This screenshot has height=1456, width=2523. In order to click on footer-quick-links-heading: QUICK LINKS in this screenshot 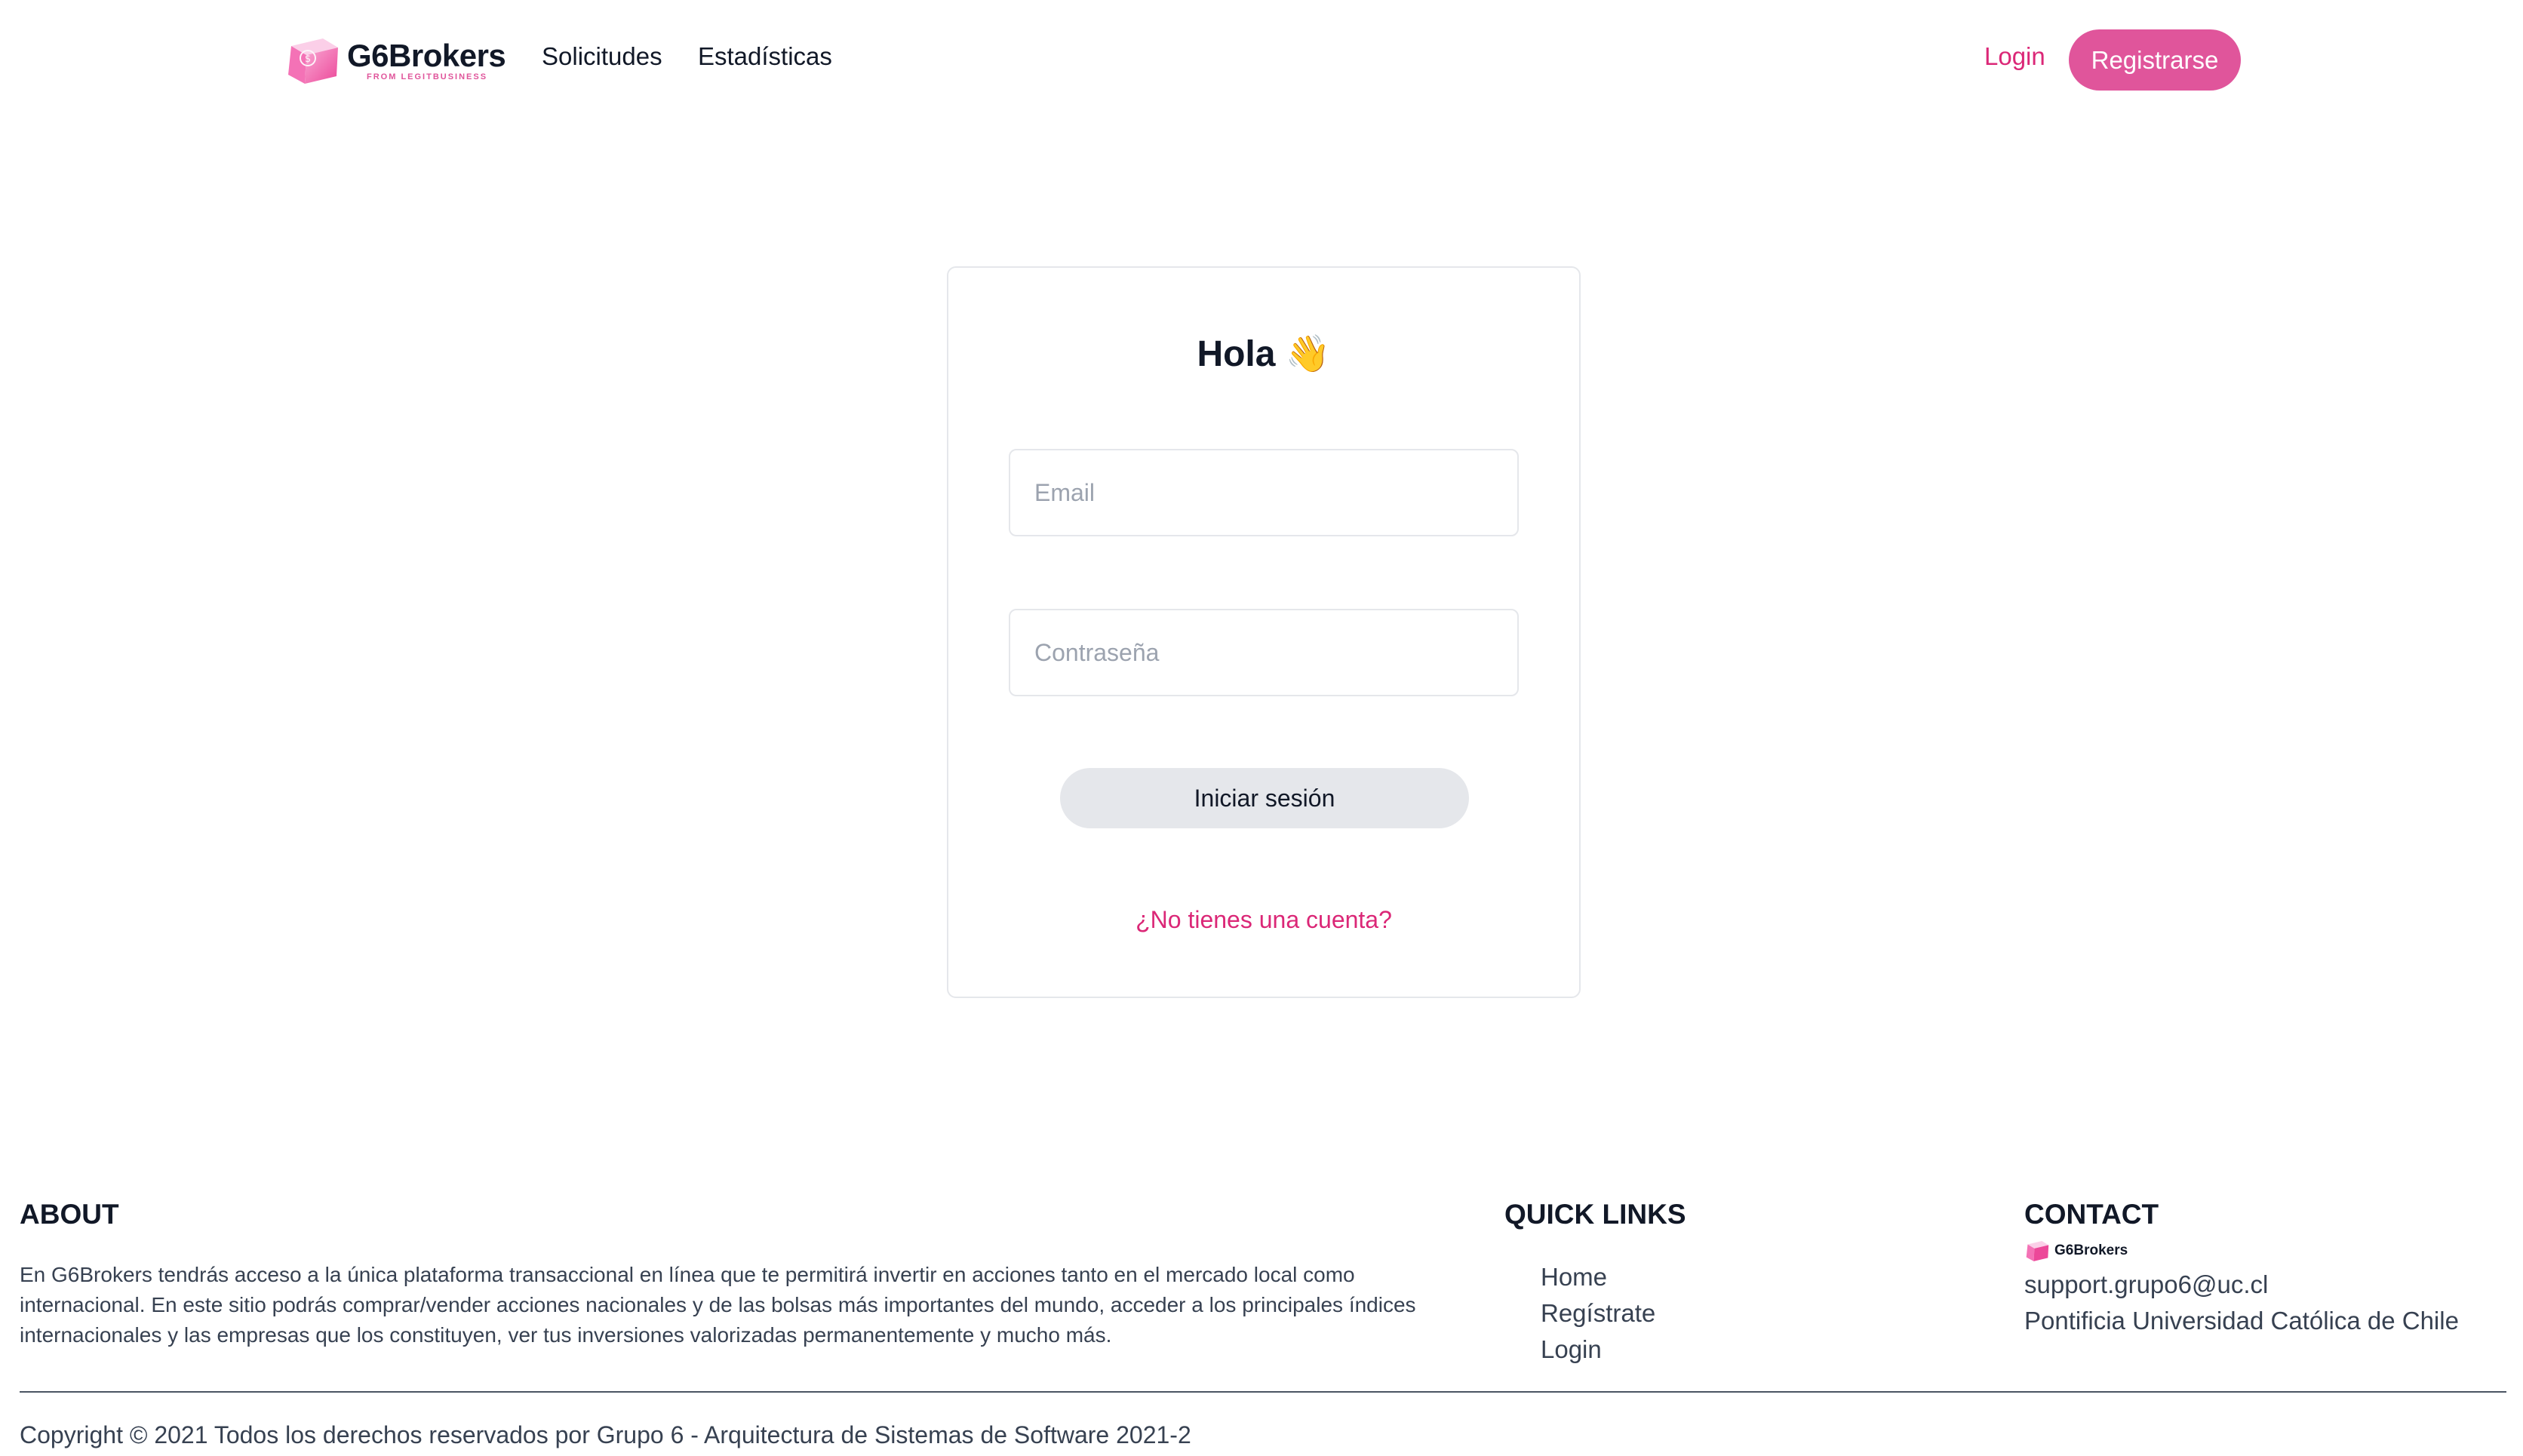, I will do `click(1595, 1214)`.